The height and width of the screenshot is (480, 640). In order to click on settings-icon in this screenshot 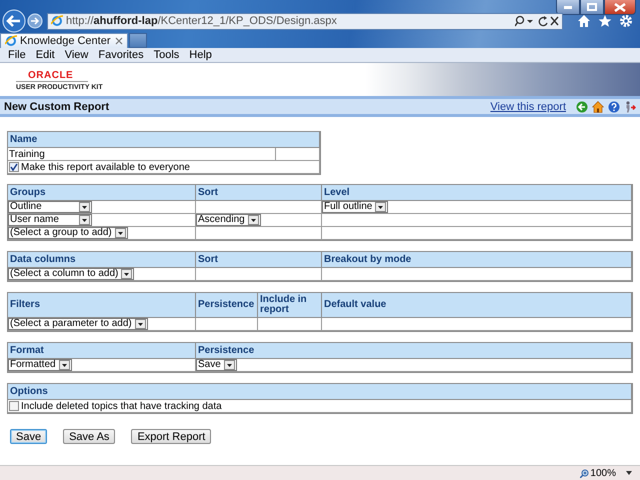, I will do `click(626, 21)`.